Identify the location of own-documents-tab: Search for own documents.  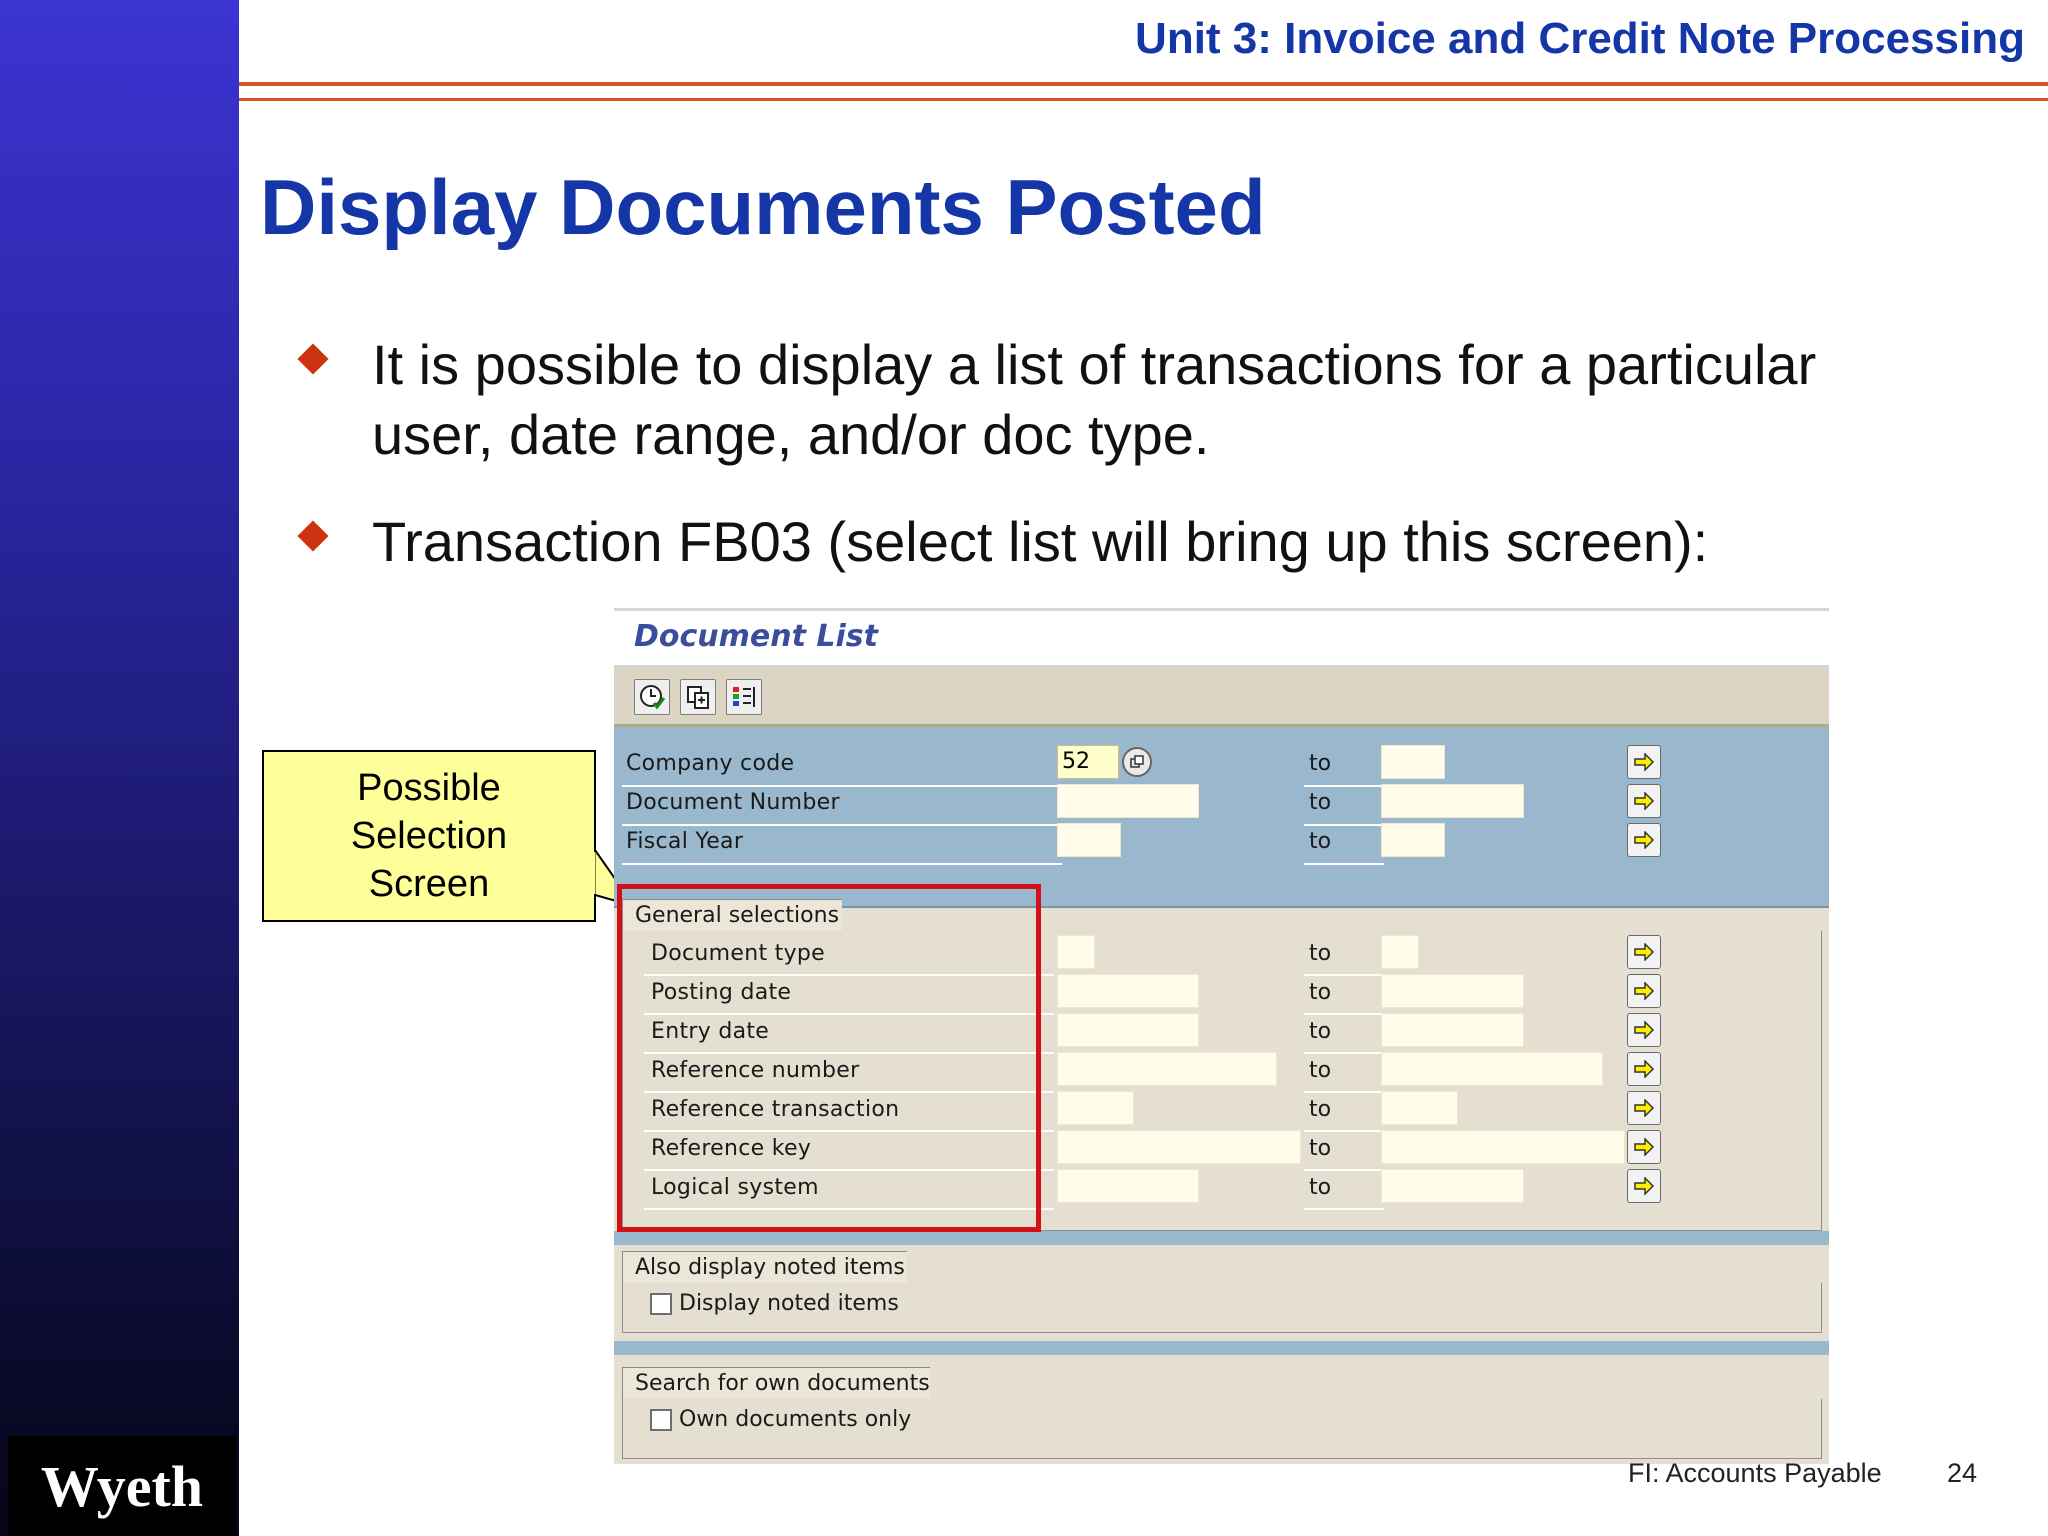
(776, 1383).